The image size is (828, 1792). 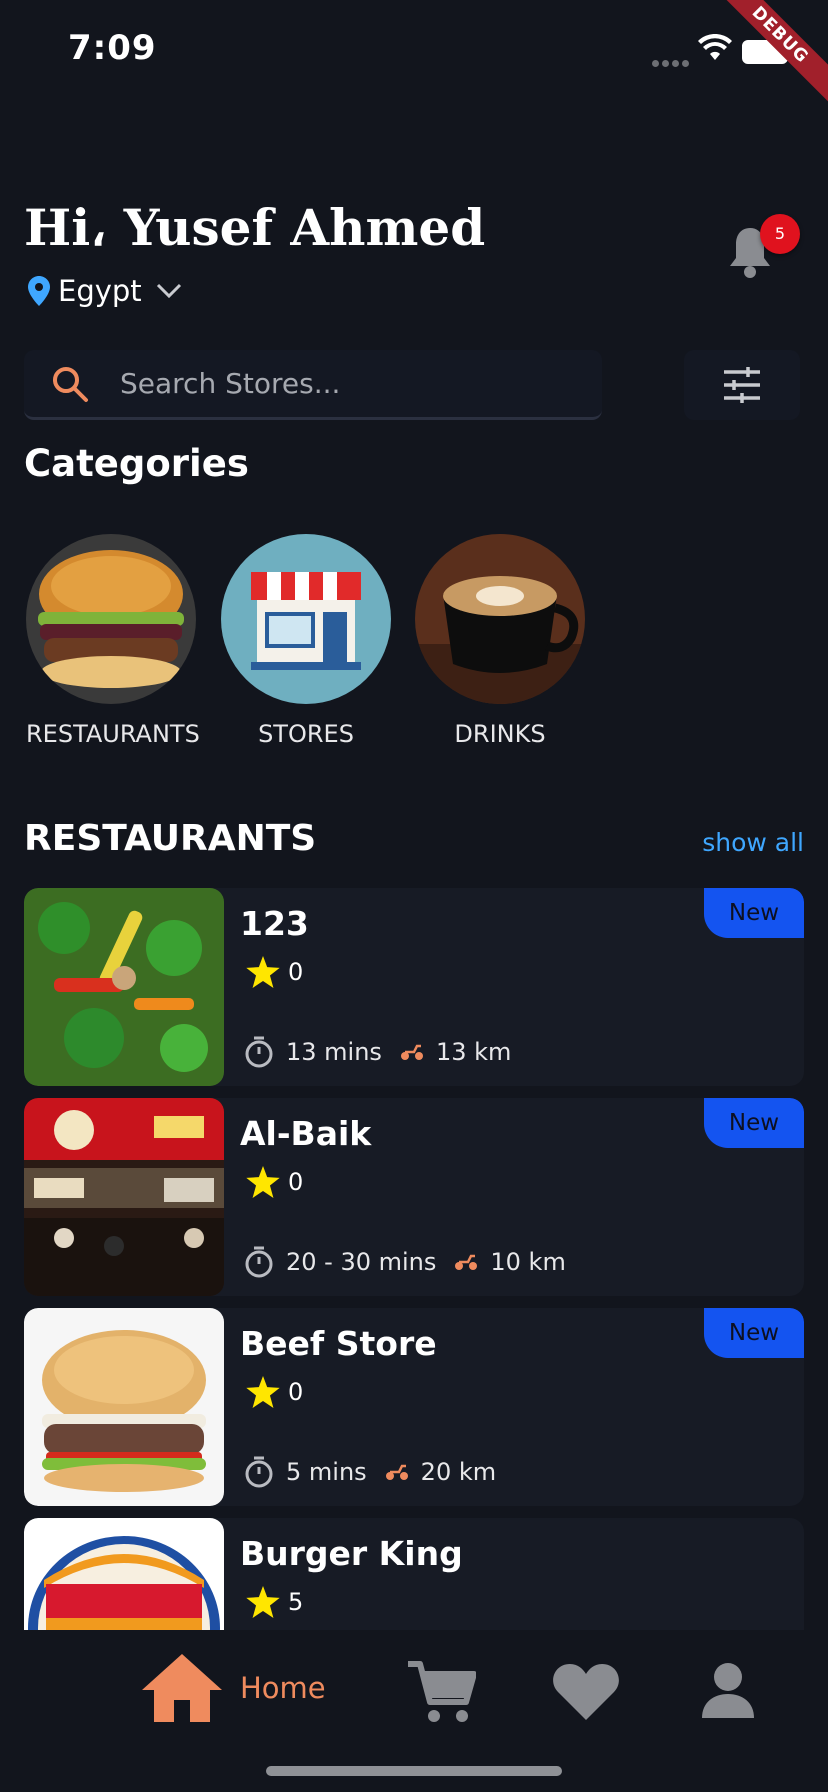 What do you see at coordinates (296, 1602) in the screenshot?
I see `rating-value: 5` at bounding box center [296, 1602].